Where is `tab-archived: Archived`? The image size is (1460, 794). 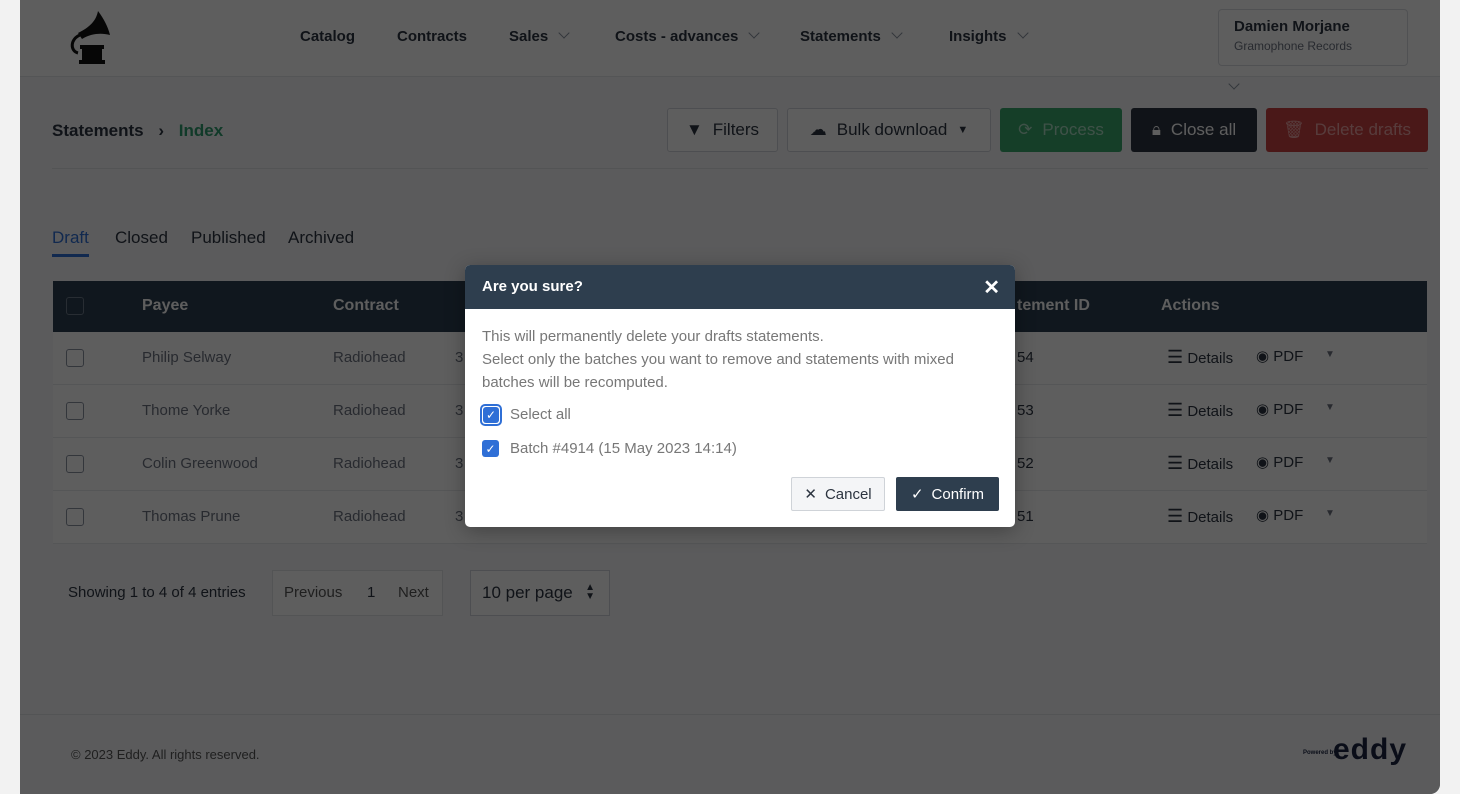 tab-archived: Archived is located at coordinates (321, 238).